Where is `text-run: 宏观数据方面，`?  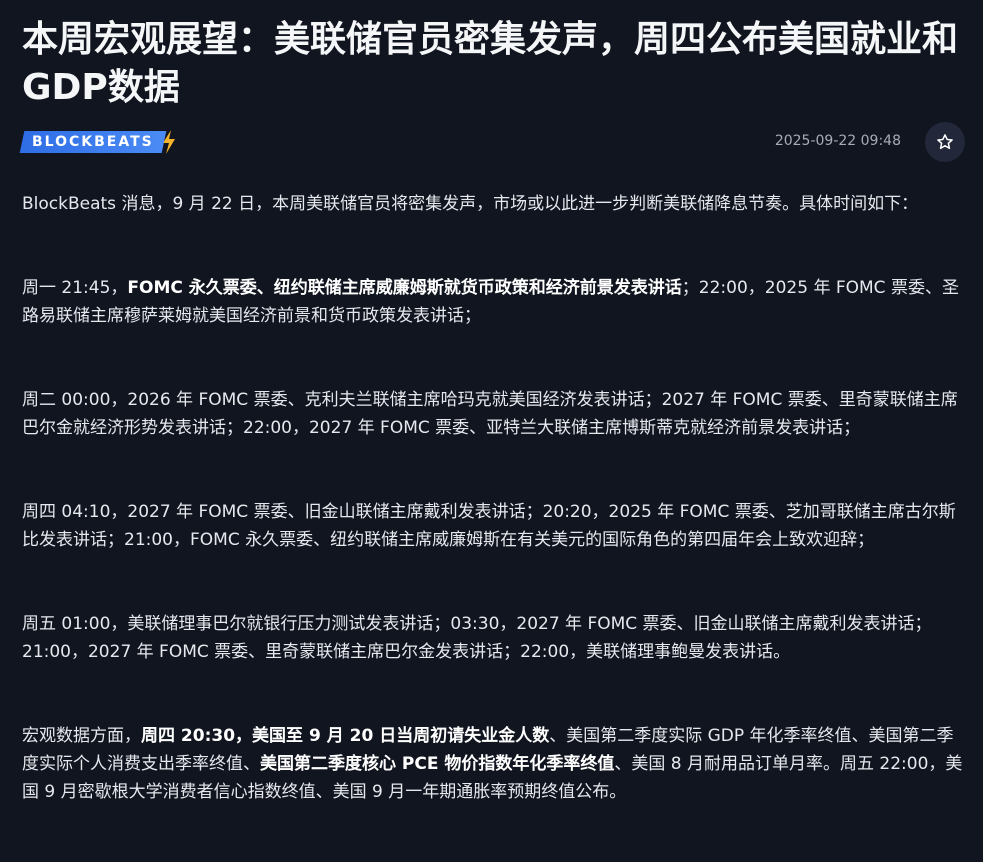
text-run: 宏观数据方面， is located at coordinates (81, 736).